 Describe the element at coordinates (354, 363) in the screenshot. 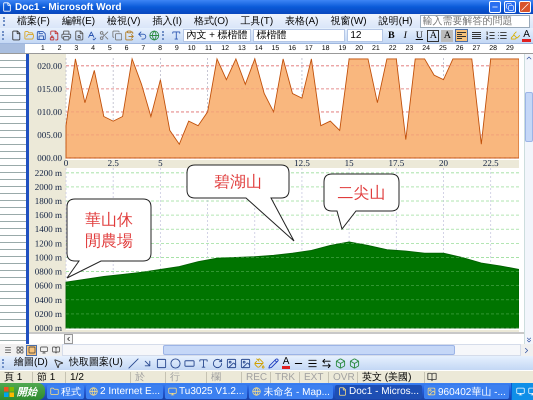

I see `three-d-icon` at that location.